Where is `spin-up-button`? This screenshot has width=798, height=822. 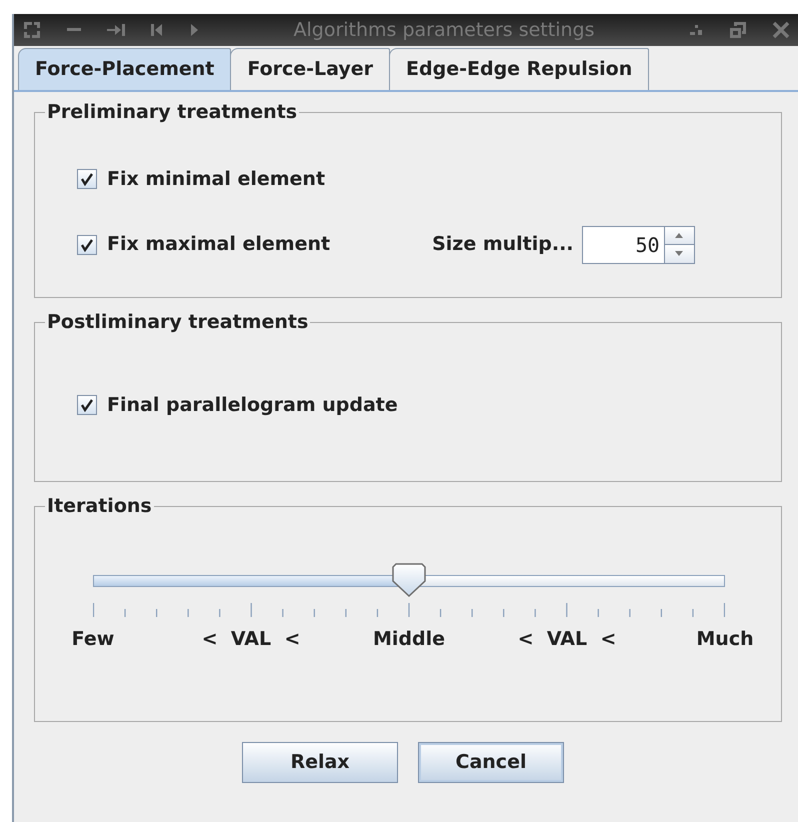 spin-up-button is located at coordinates (679, 235).